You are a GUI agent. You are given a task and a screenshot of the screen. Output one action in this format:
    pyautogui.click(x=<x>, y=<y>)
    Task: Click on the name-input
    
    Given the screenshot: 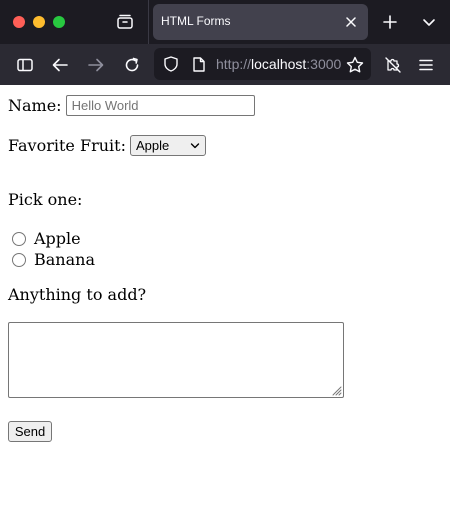 What is the action you would take?
    pyautogui.click(x=160, y=105)
    